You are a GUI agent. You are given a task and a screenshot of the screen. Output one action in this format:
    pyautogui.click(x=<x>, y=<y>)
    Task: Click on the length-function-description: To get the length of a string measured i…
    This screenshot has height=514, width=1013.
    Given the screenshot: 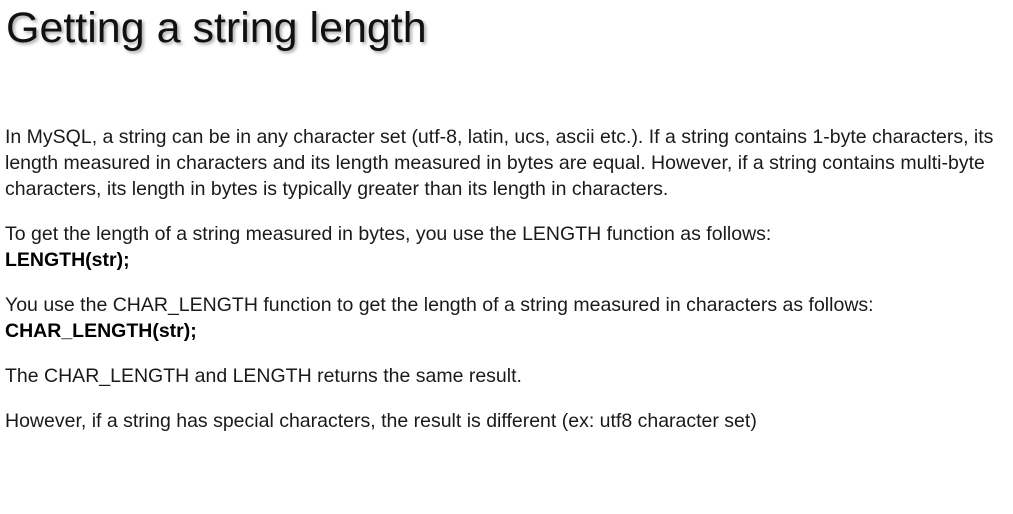 What is the action you would take?
    pyautogui.click(x=388, y=234)
    